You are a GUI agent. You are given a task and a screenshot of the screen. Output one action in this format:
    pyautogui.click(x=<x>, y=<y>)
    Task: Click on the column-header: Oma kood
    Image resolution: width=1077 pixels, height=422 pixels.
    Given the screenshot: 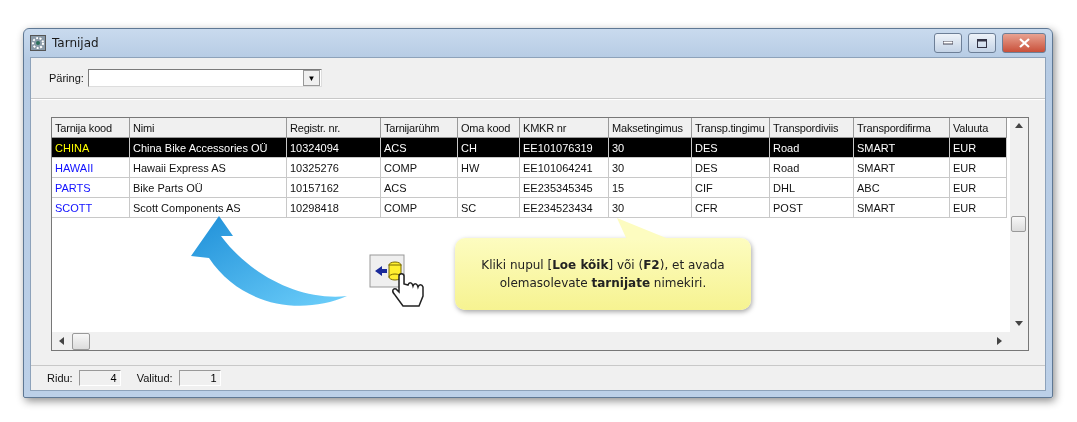 What is the action you would take?
    pyautogui.click(x=489, y=128)
    